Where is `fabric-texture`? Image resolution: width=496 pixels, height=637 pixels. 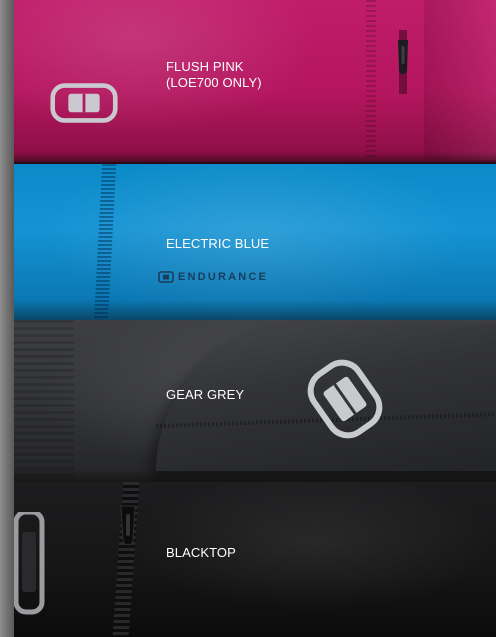 fabric-texture is located at coordinates (44, 402).